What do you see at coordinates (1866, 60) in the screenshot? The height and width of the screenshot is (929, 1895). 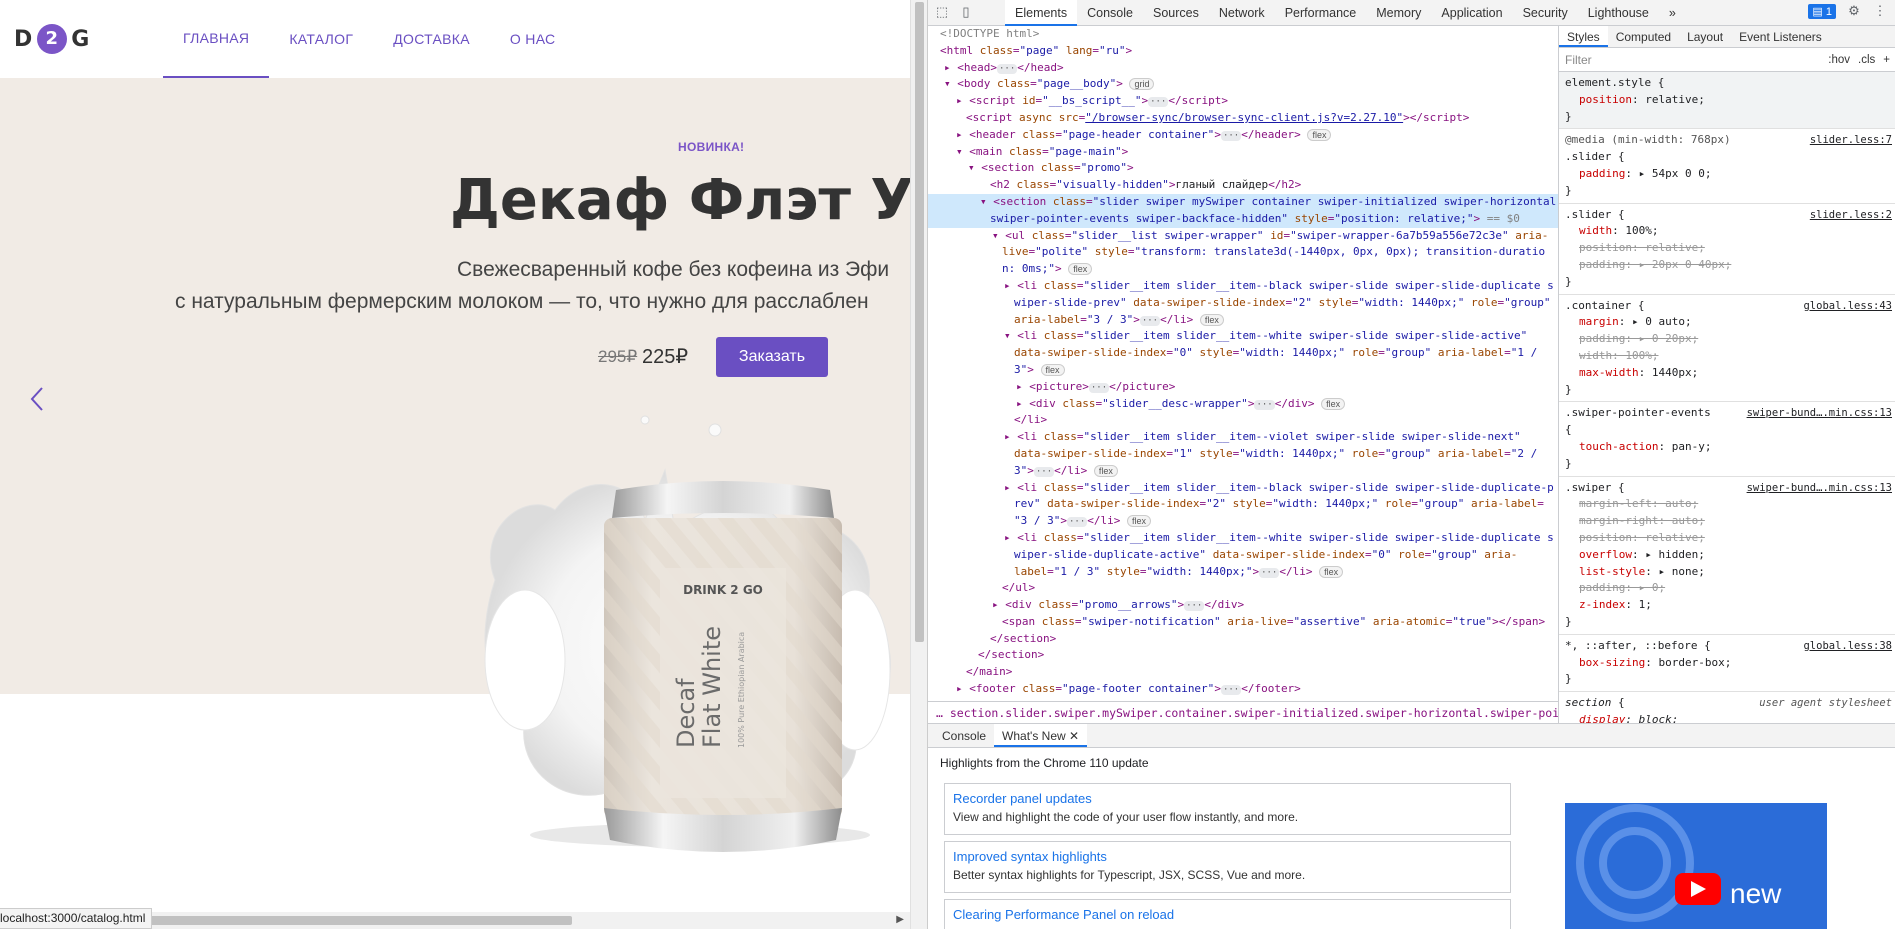 I see `class-toggle: .cls` at bounding box center [1866, 60].